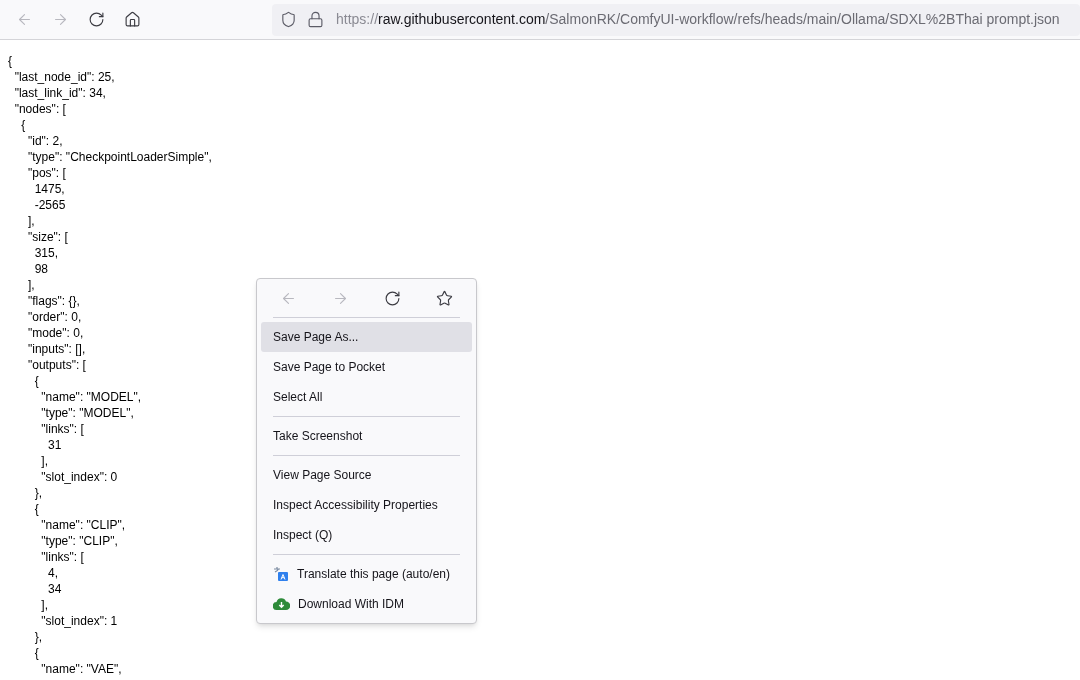 The width and height of the screenshot is (1080, 680). Describe the element at coordinates (281, 604) in the screenshot. I see `cloud-download-icon` at that location.